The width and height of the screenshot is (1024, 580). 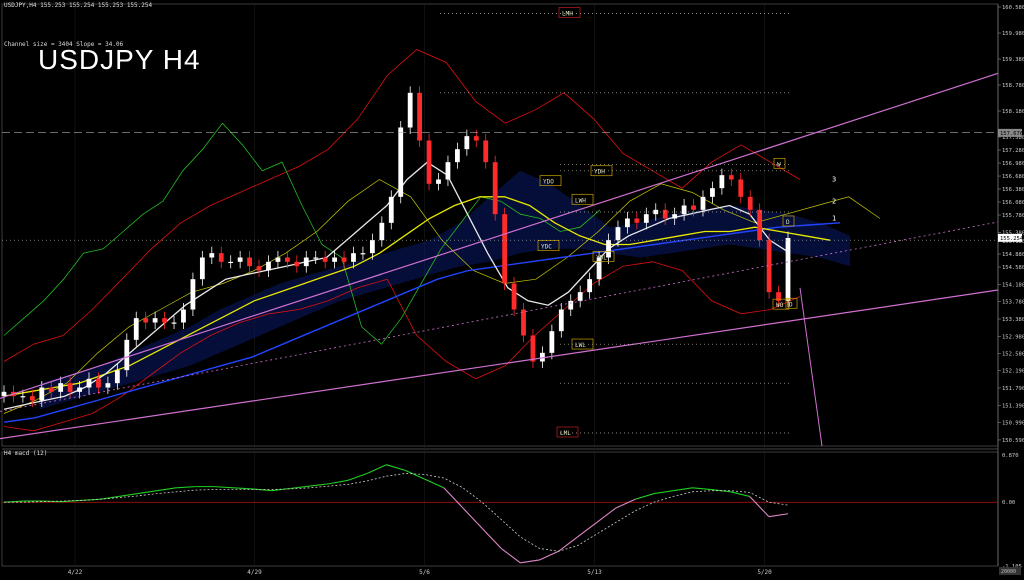 What do you see at coordinates (1013, 86) in the screenshot?
I see `price-tick-label: 158.780` at bounding box center [1013, 86].